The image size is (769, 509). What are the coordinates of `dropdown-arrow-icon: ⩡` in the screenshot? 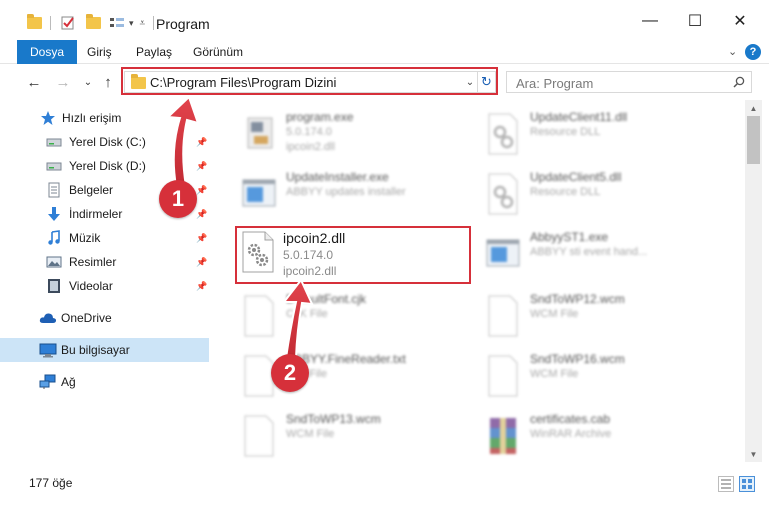 It's located at (143, 23).